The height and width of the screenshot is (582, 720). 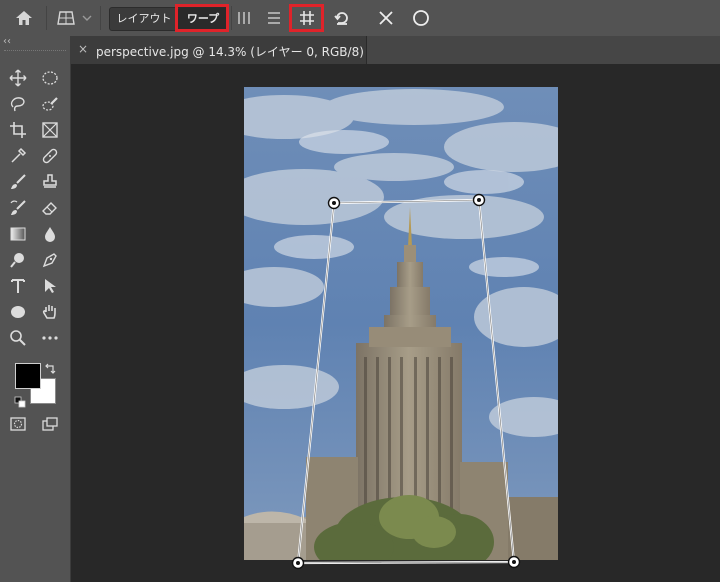 I want to click on document-tab-title: perspective.jpg @ 14.3% (レイヤー 0, RGB/8), so click(x=230, y=52).